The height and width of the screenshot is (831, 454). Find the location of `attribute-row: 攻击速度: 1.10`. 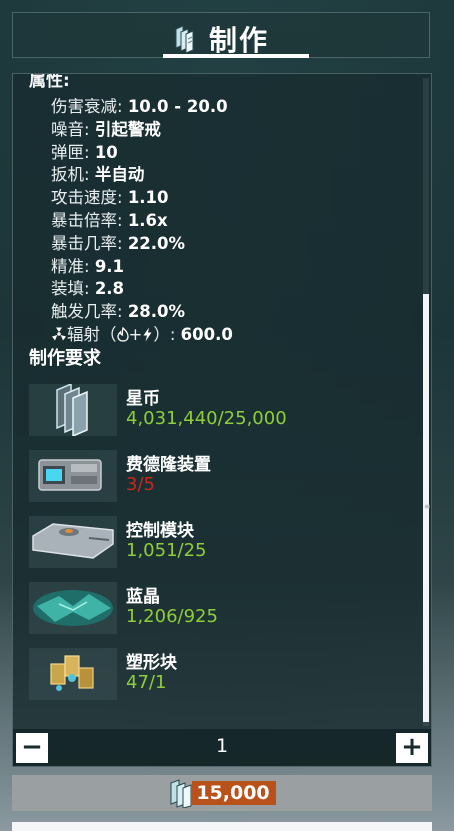

attribute-row: 攻击速度: 1.10 is located at coordinates (142, 198).